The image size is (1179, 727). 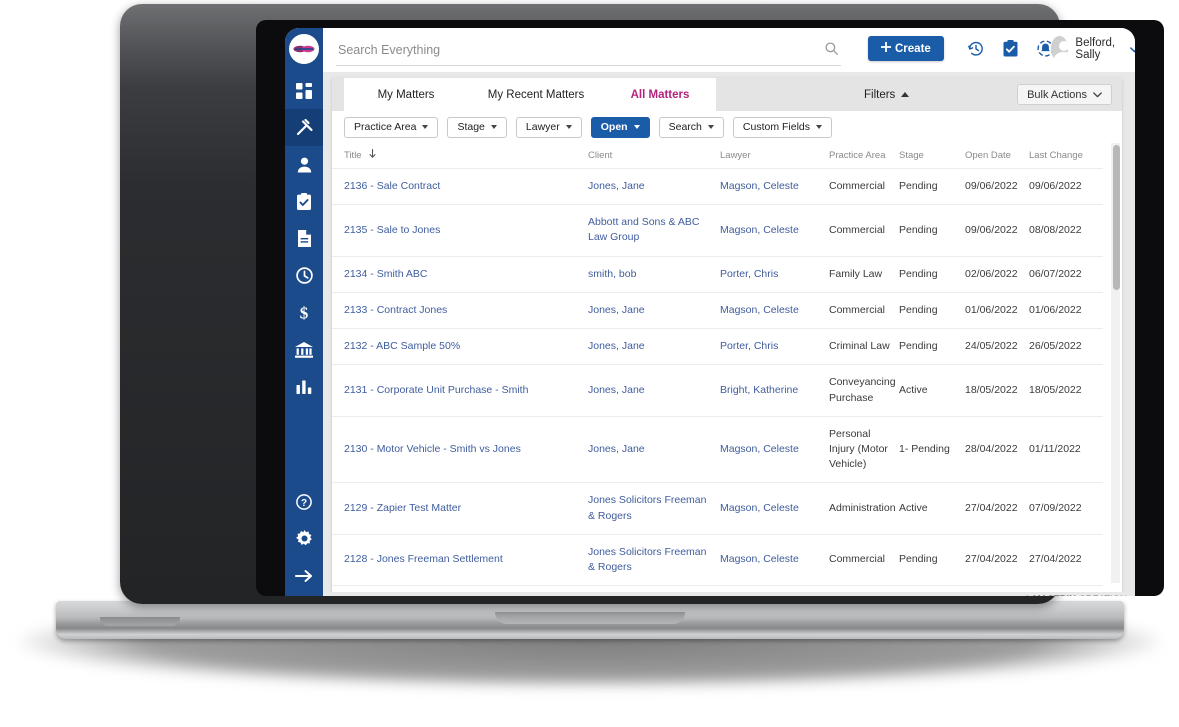 I want to click on sidebar-item-matters, so click(x=304, y=127).